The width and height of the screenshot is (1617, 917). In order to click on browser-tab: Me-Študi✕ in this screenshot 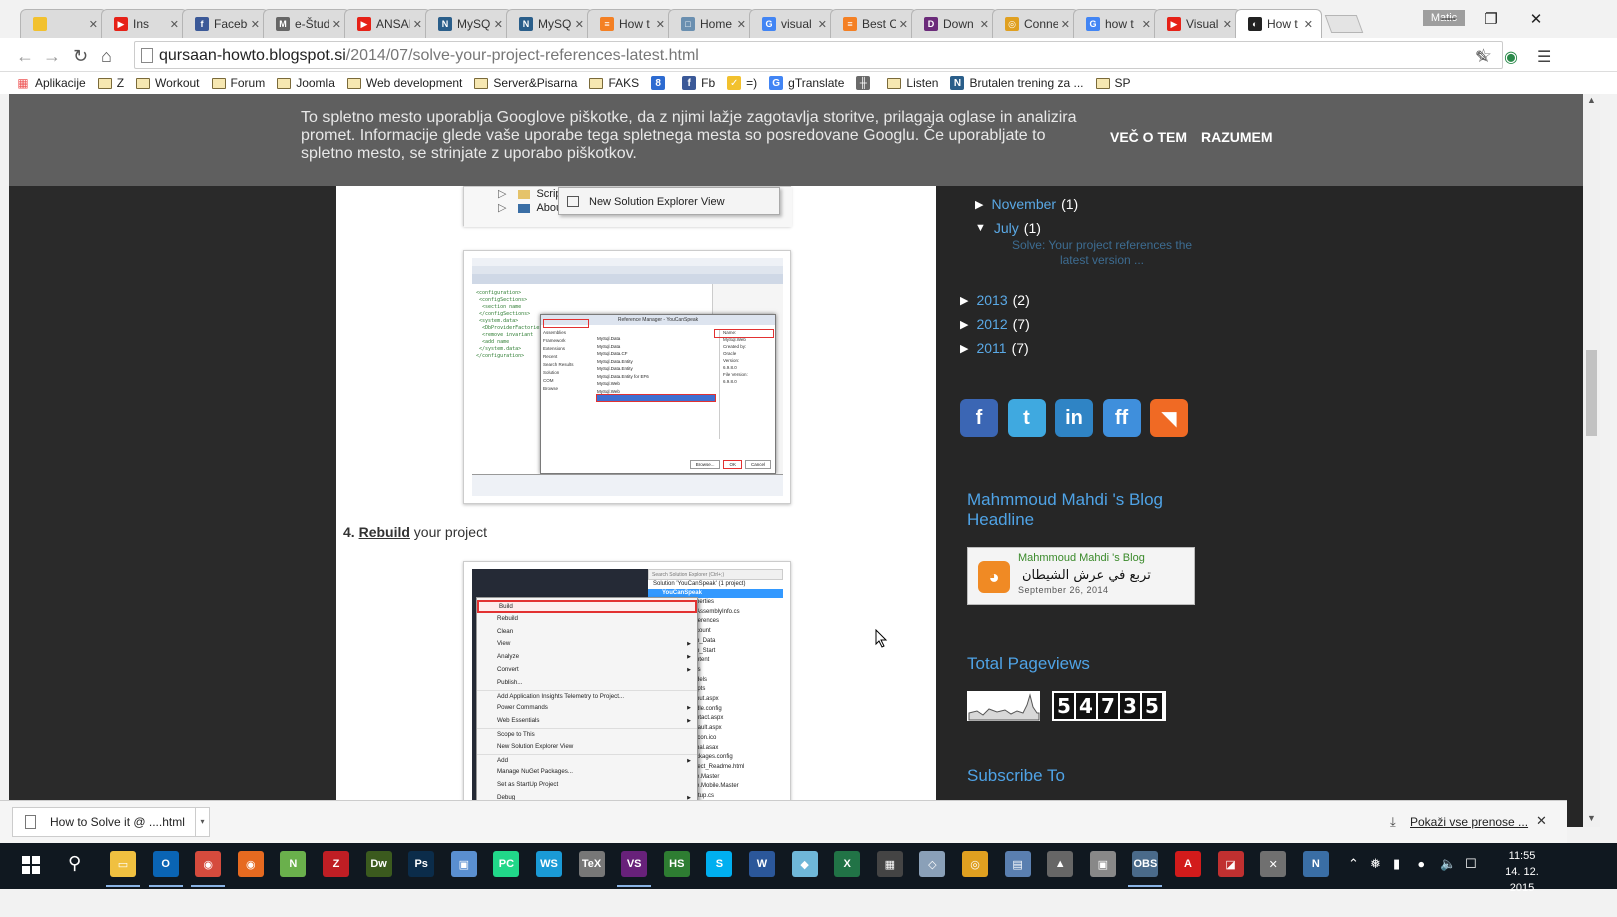, I will do `click(306, 23)`.